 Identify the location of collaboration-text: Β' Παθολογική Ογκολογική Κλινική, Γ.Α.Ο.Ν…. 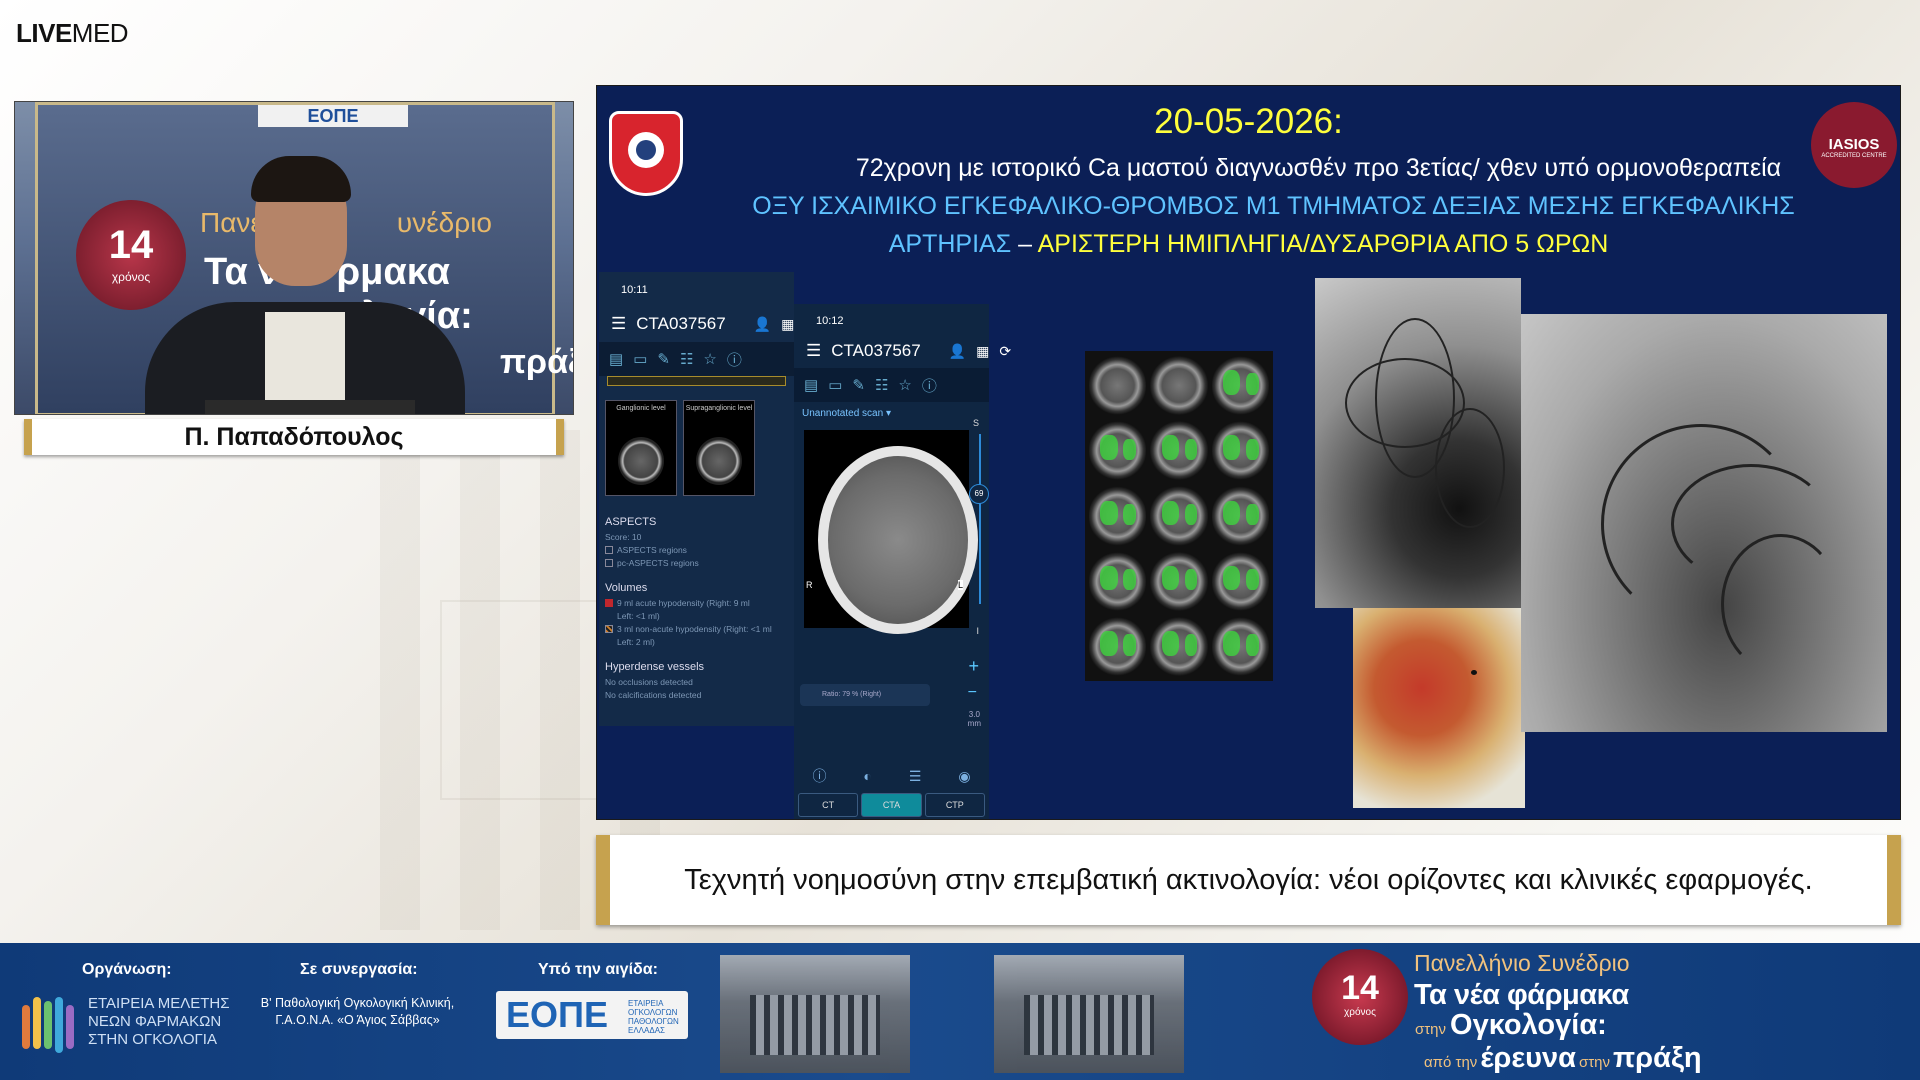
(357, 1011).